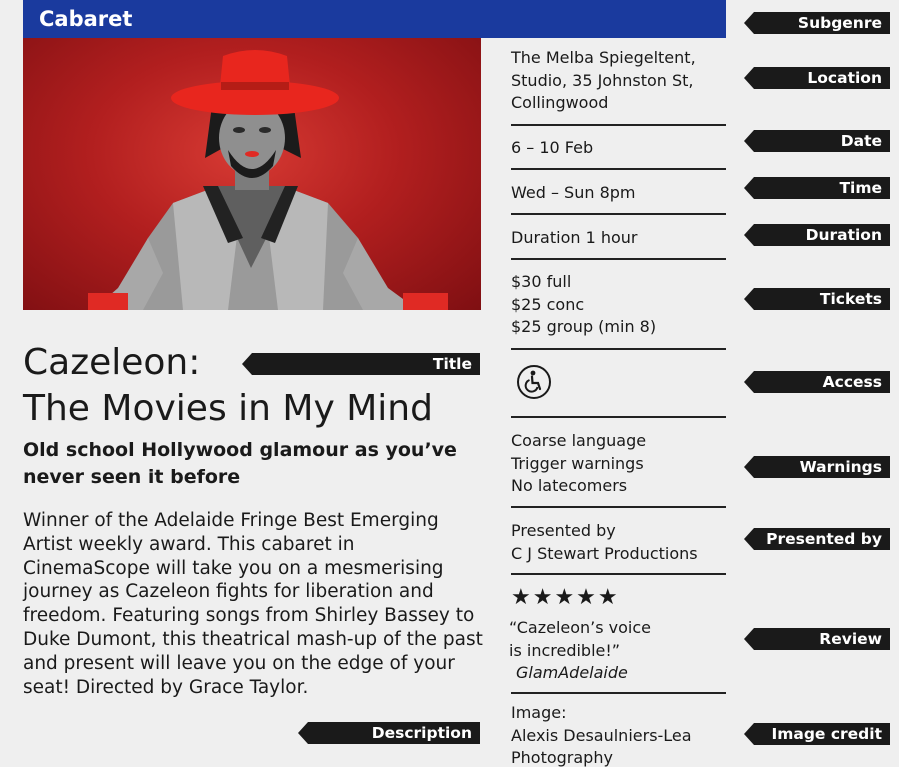 This screenshot has height=767, width=899. Describe the element at coordinates (817, 467) in the screenshot. I see `tag-warnings: Warnings` at that location.